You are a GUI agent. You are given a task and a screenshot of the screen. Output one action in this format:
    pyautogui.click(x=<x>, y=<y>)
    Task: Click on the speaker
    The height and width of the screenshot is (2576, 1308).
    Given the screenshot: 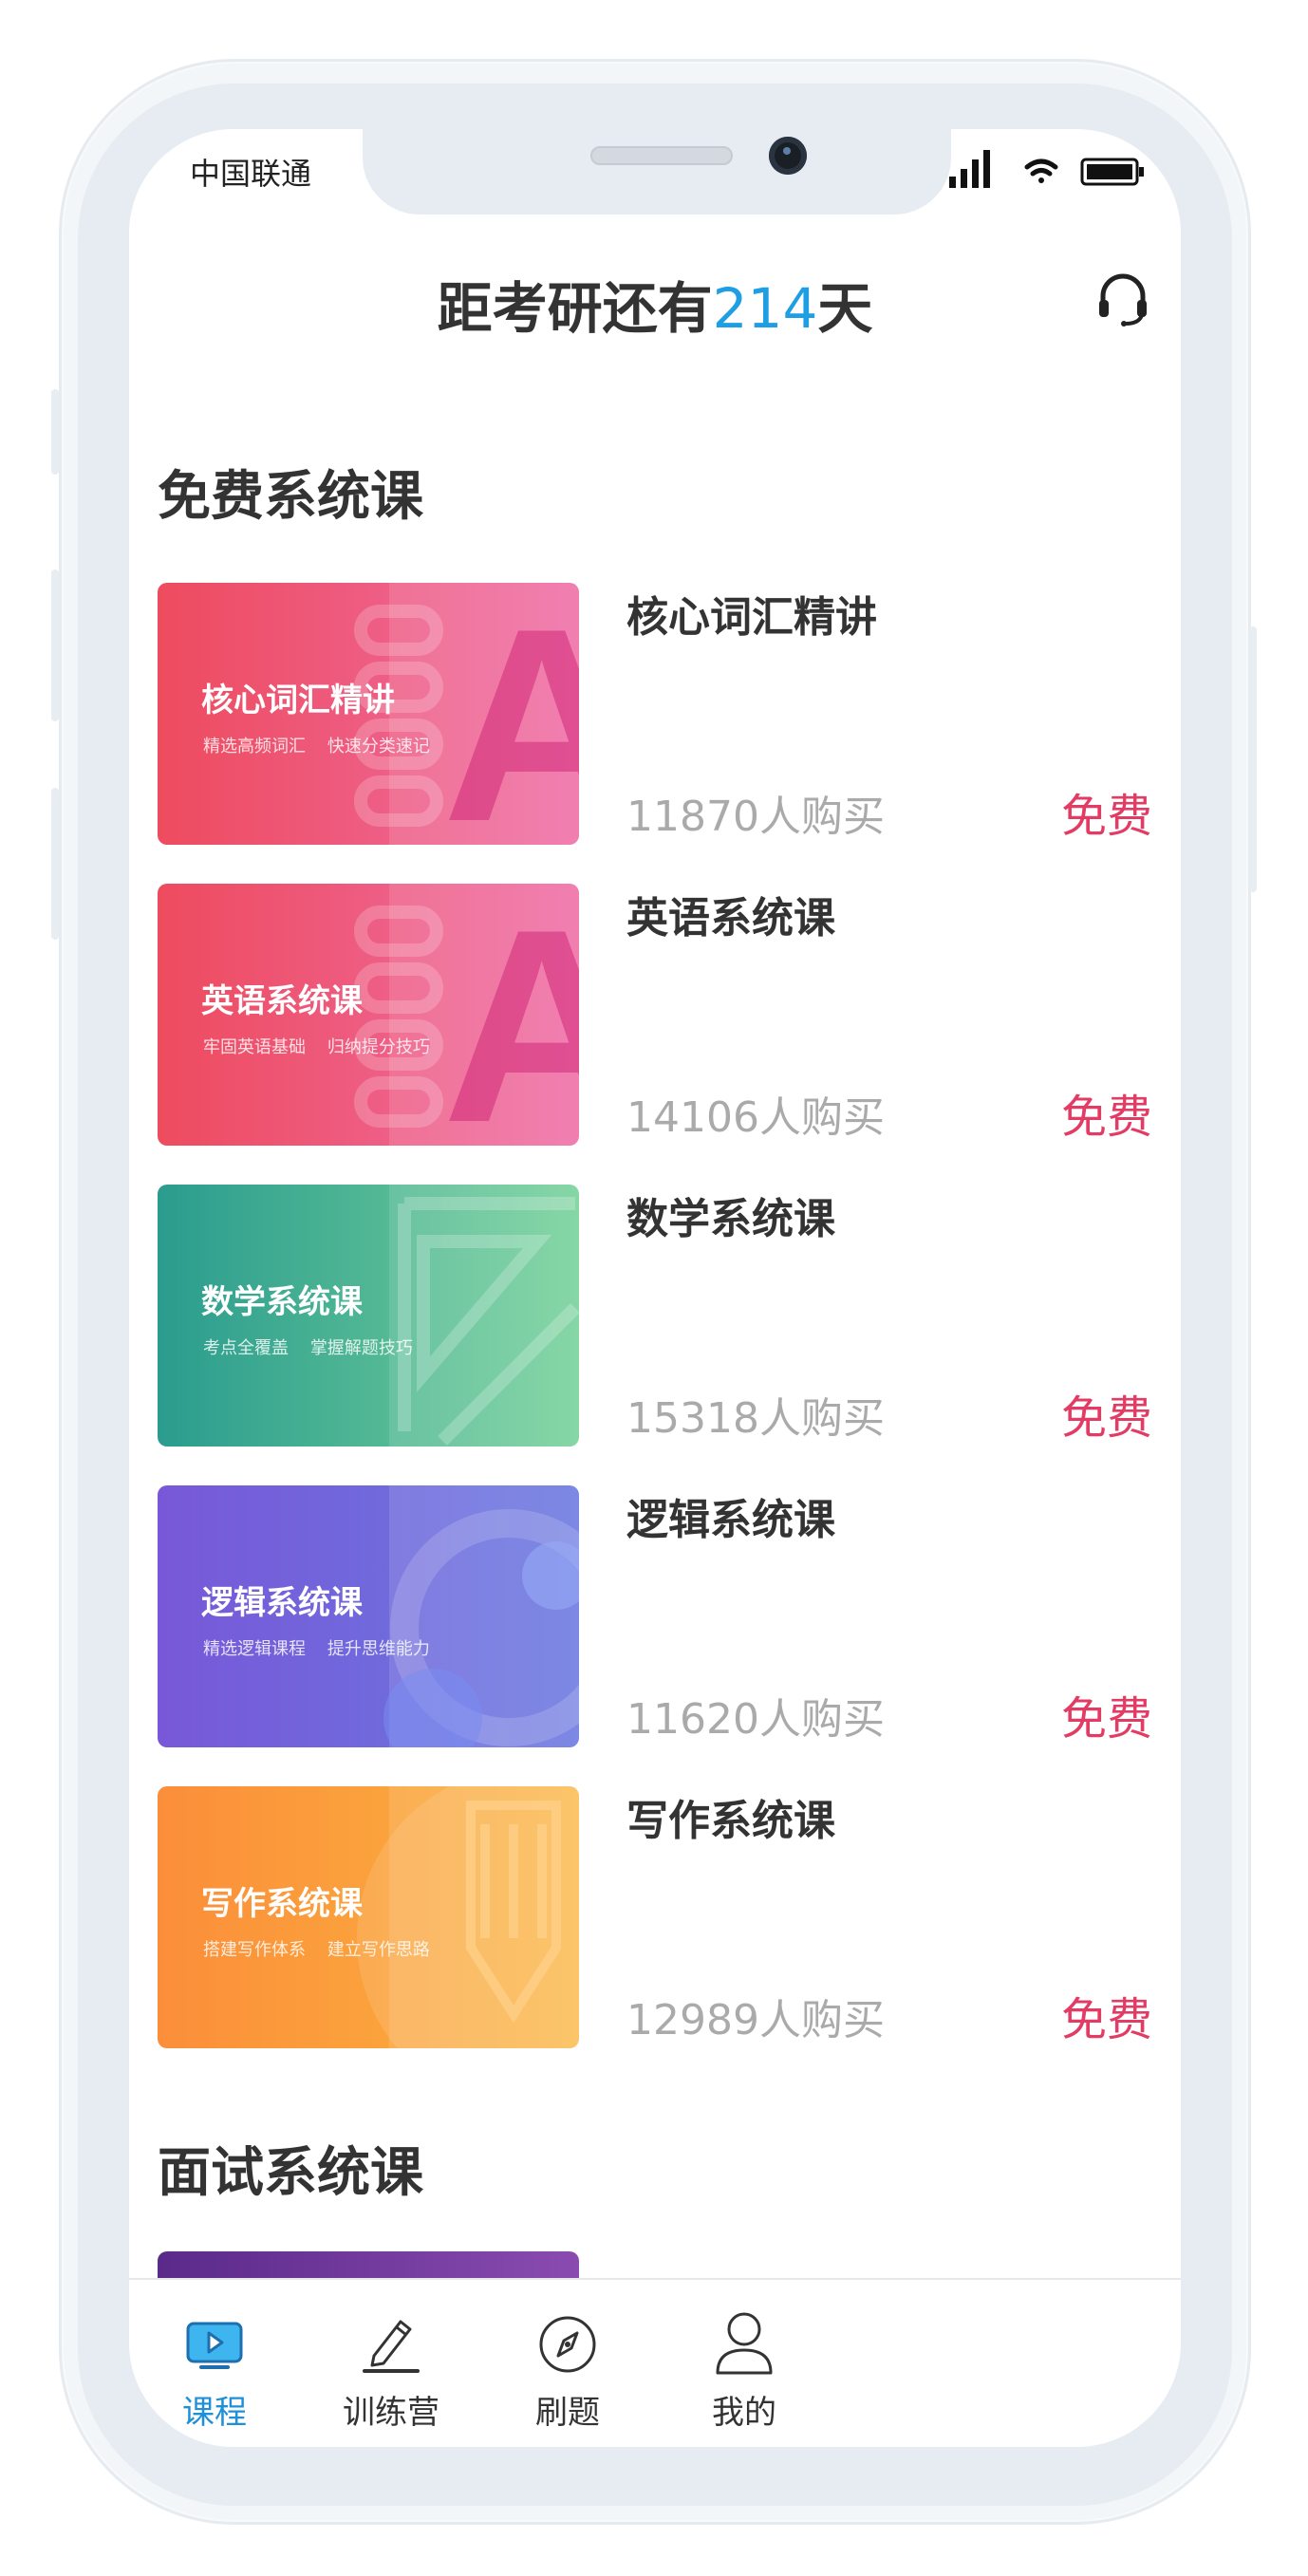 What is the action you would take?
    pyautogui.click(x=661, y=155)
    